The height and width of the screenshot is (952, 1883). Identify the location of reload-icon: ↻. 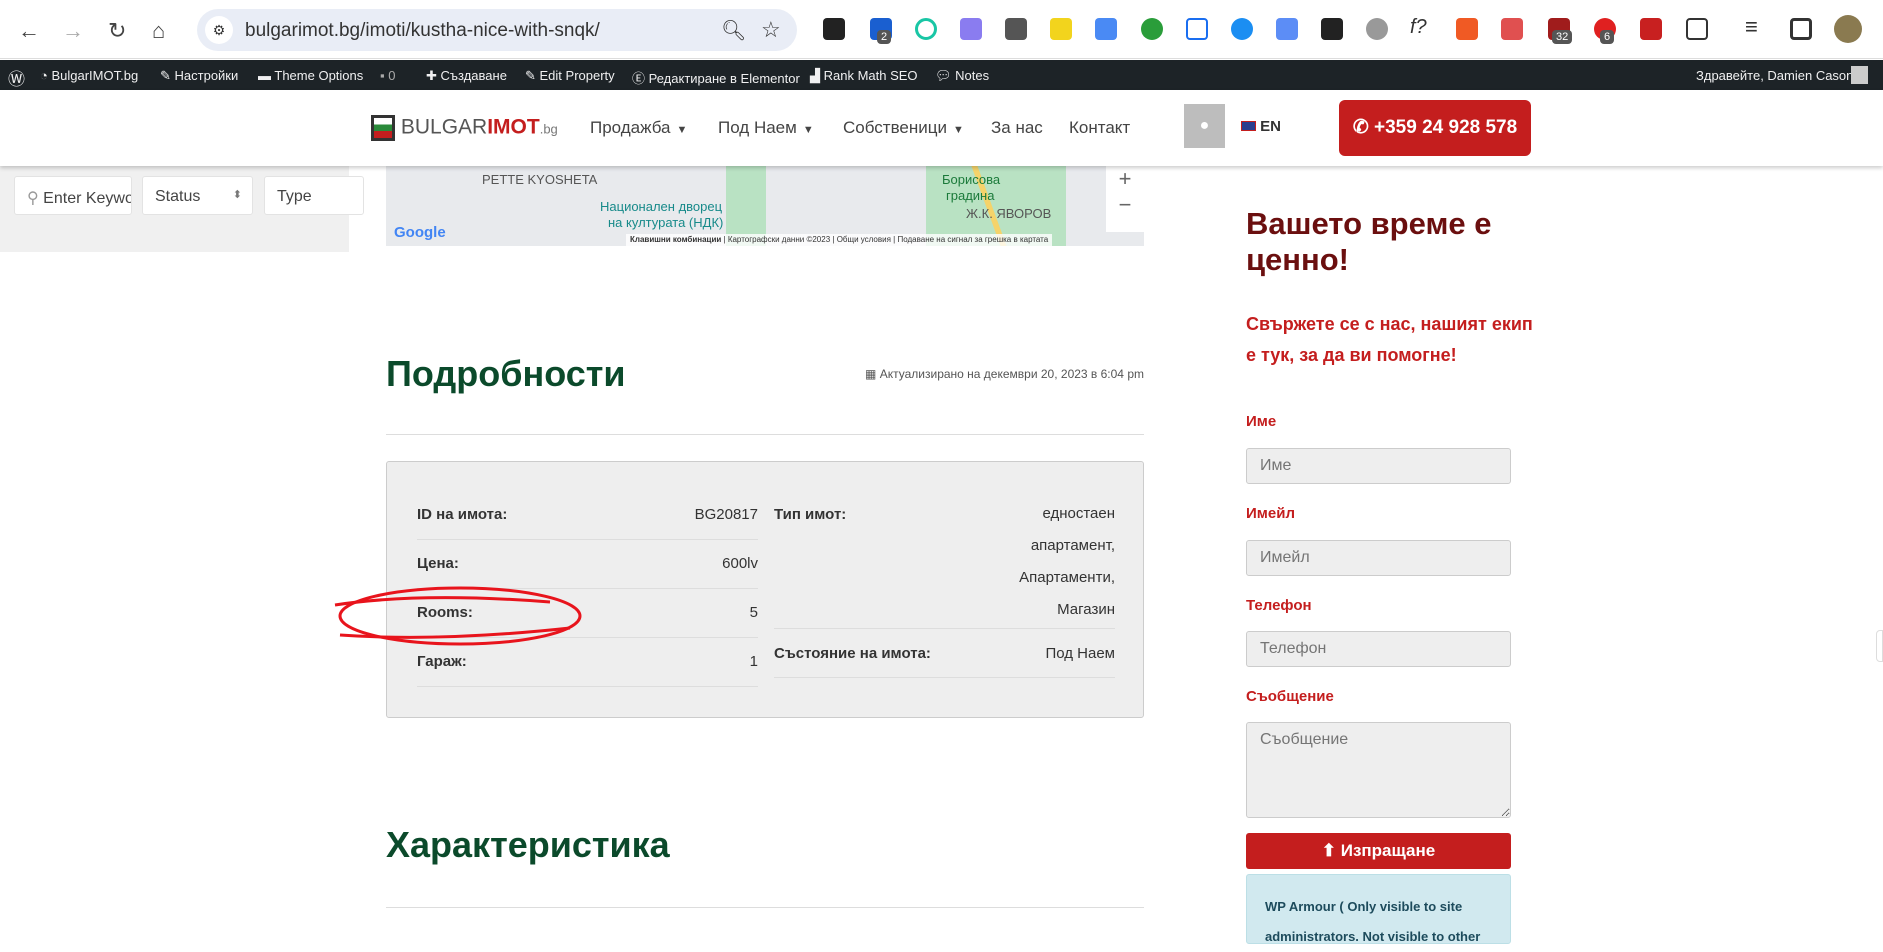
(117, 31).